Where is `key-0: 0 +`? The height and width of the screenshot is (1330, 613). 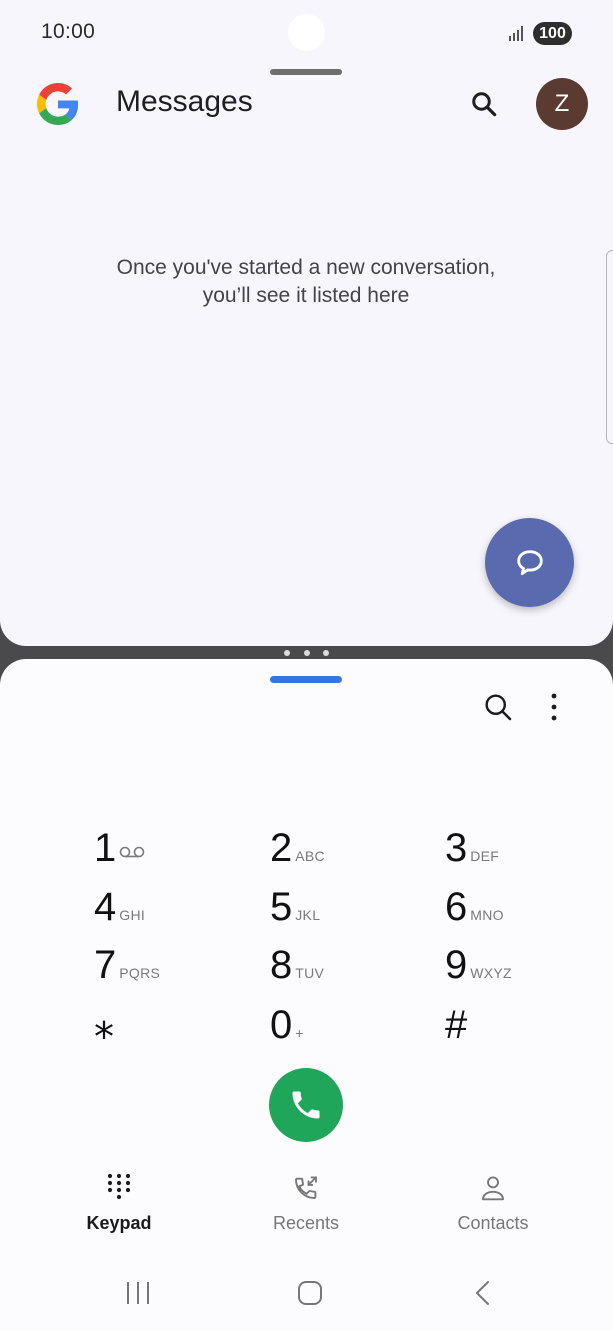
key-0: 0 + is located at coordinates (350, 1029).